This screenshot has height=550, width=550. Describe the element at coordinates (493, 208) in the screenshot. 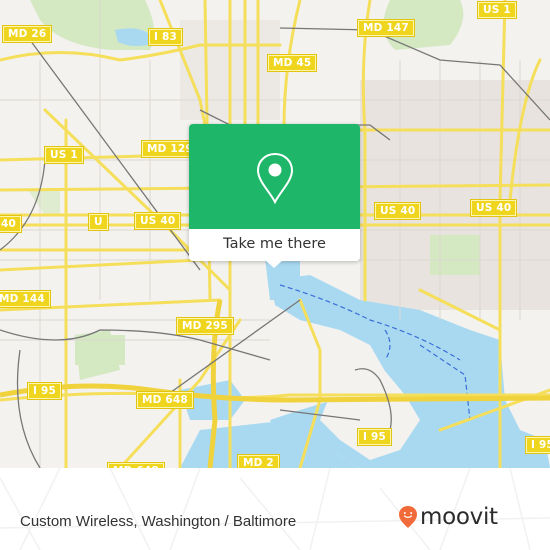

I see `road-shield-us40-e: US 40` at that location.